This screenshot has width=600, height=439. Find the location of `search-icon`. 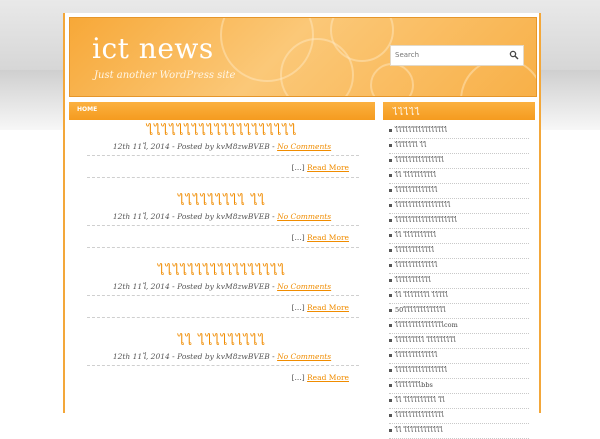

search-icon is located at coordinates (514, 55).